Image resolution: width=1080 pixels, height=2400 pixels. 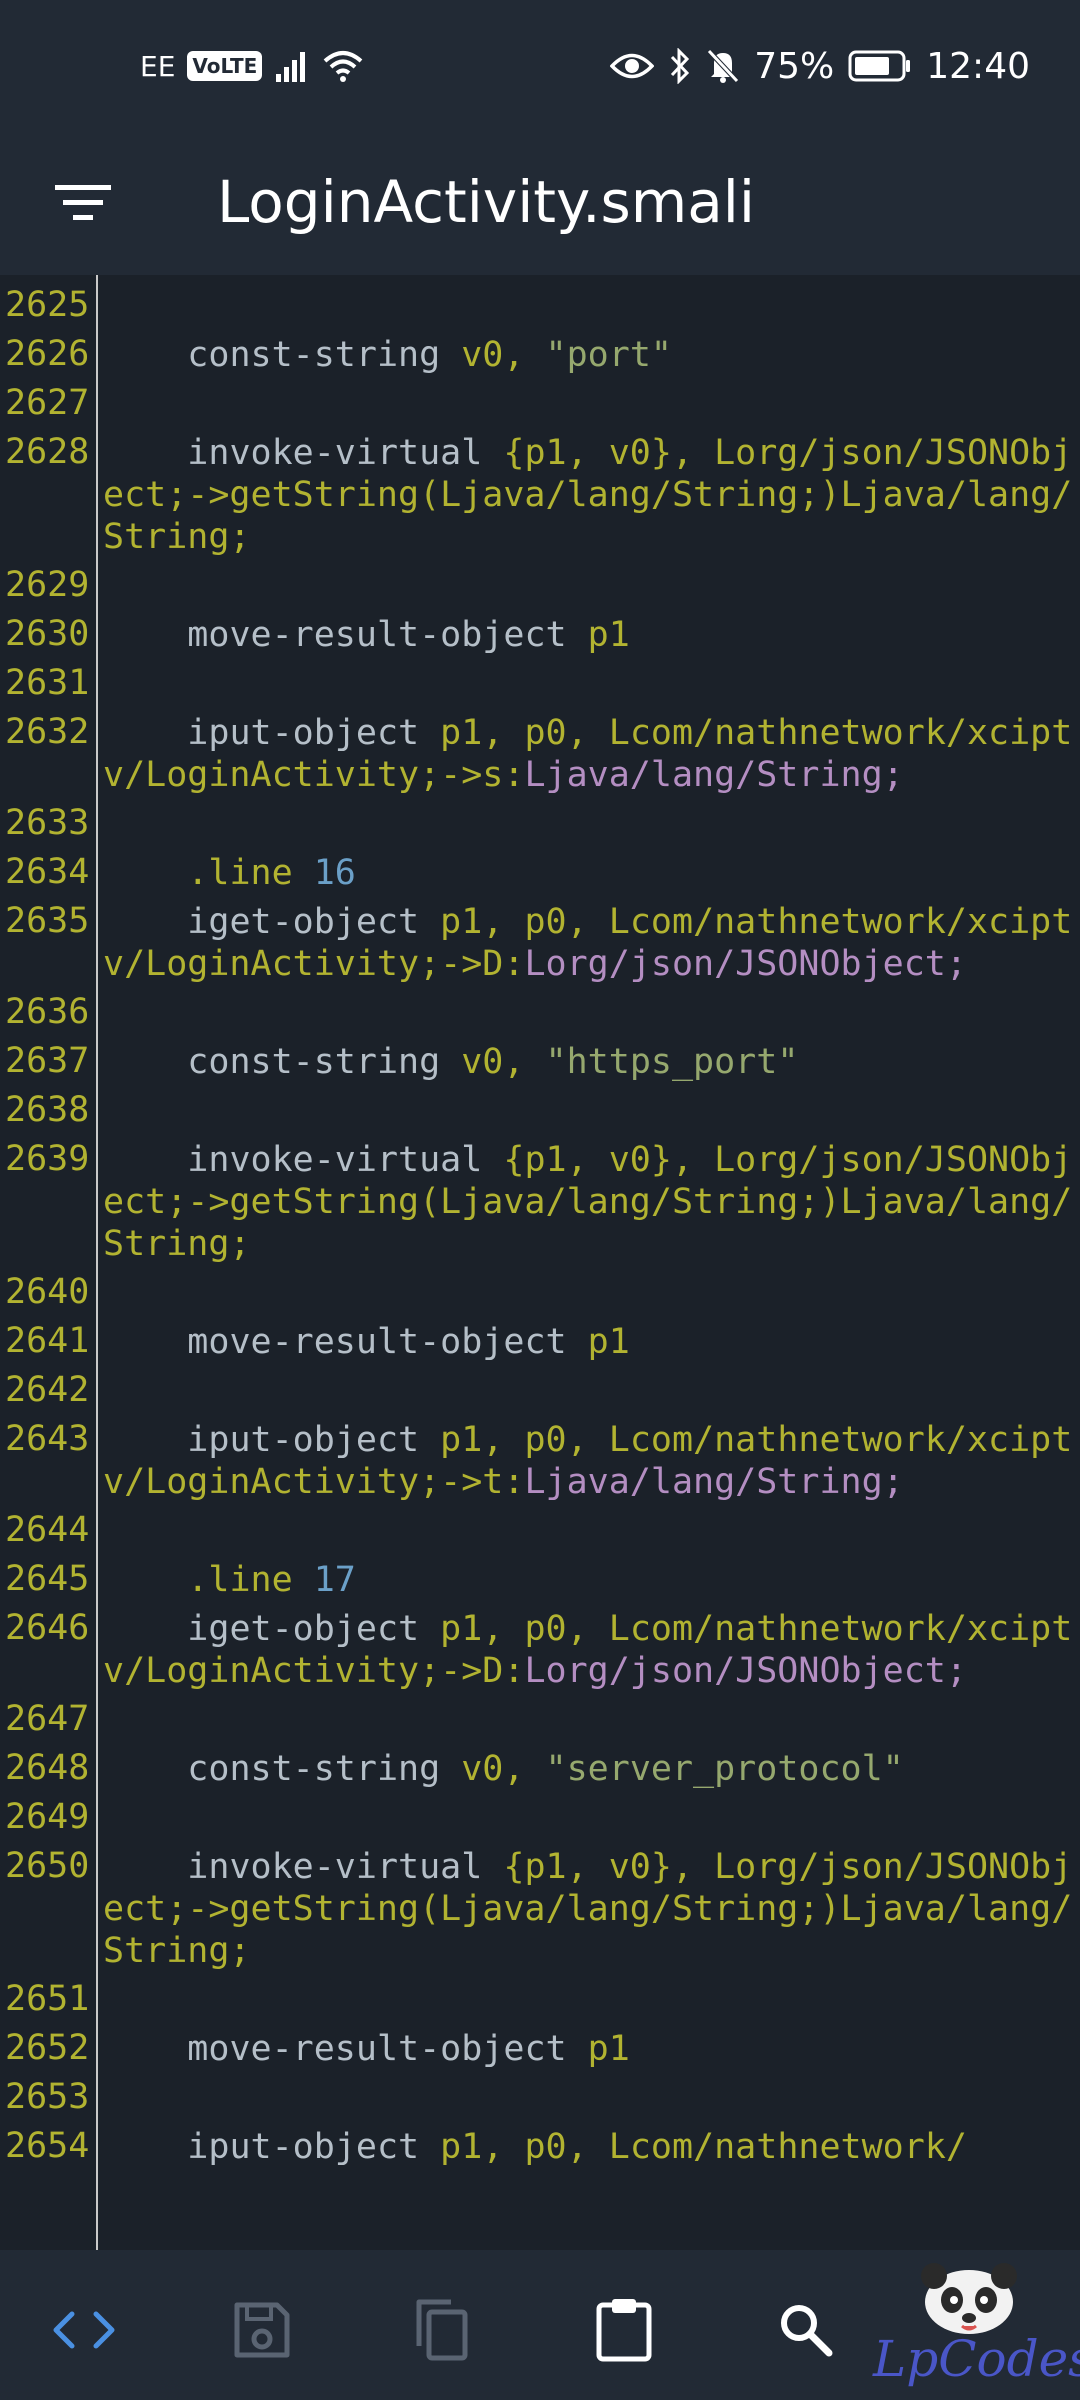 I want to click on line-number: 2644, so click(x=47, y=1530).